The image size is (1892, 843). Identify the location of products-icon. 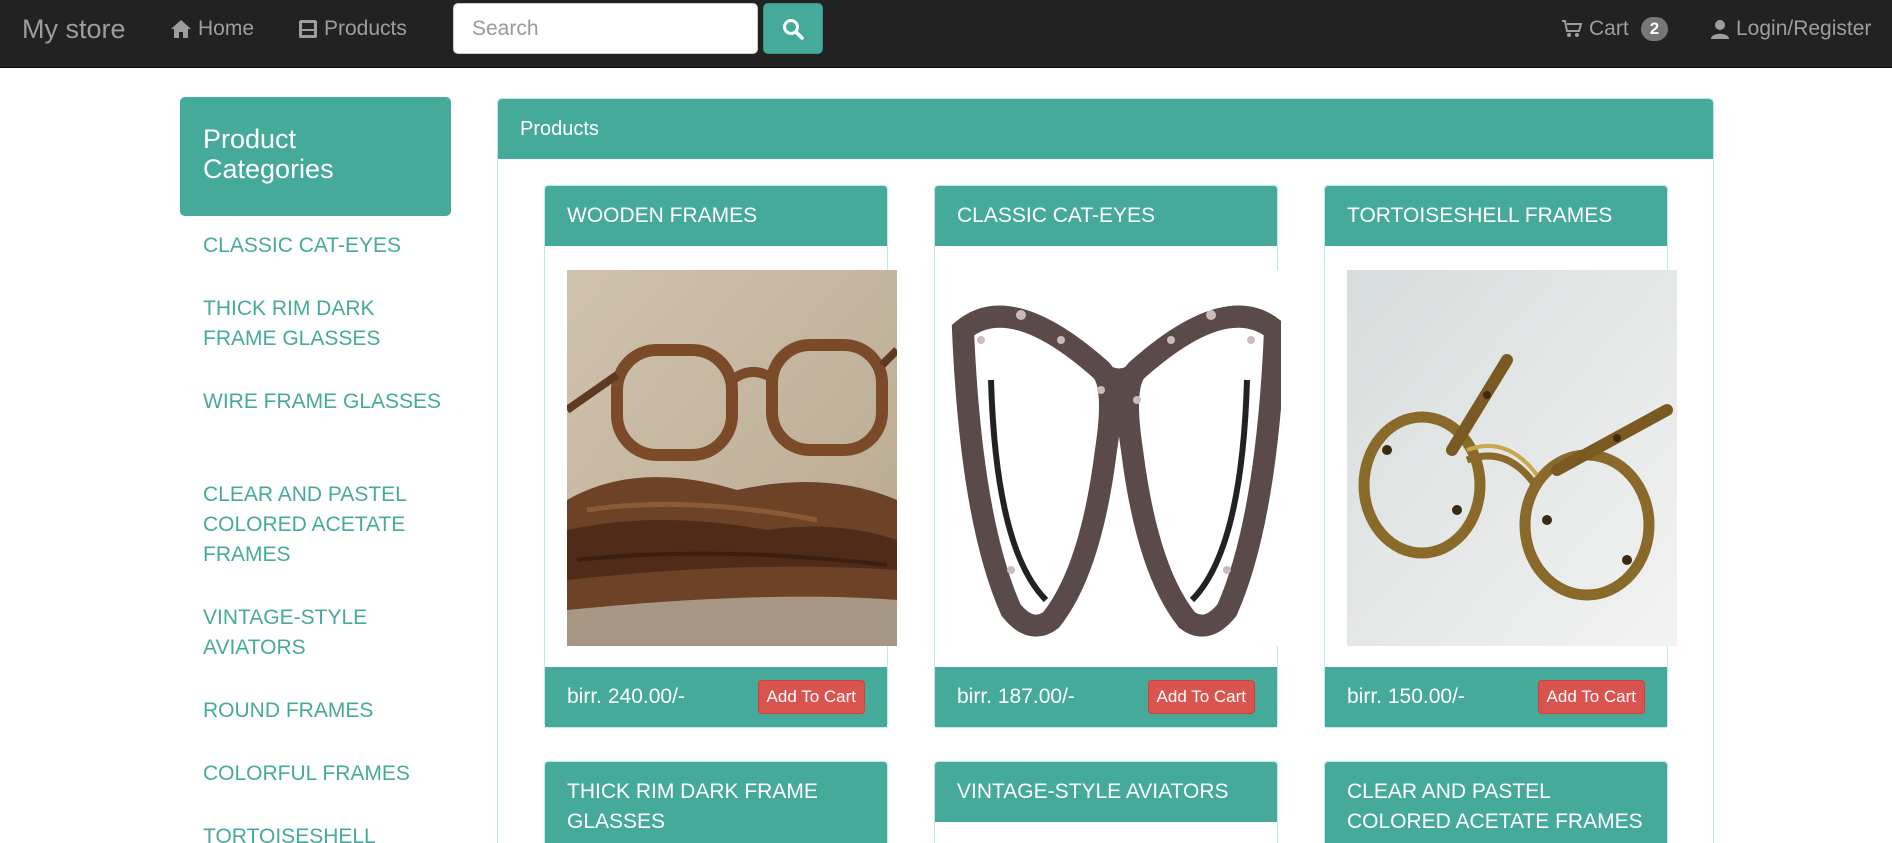
(308, 29).